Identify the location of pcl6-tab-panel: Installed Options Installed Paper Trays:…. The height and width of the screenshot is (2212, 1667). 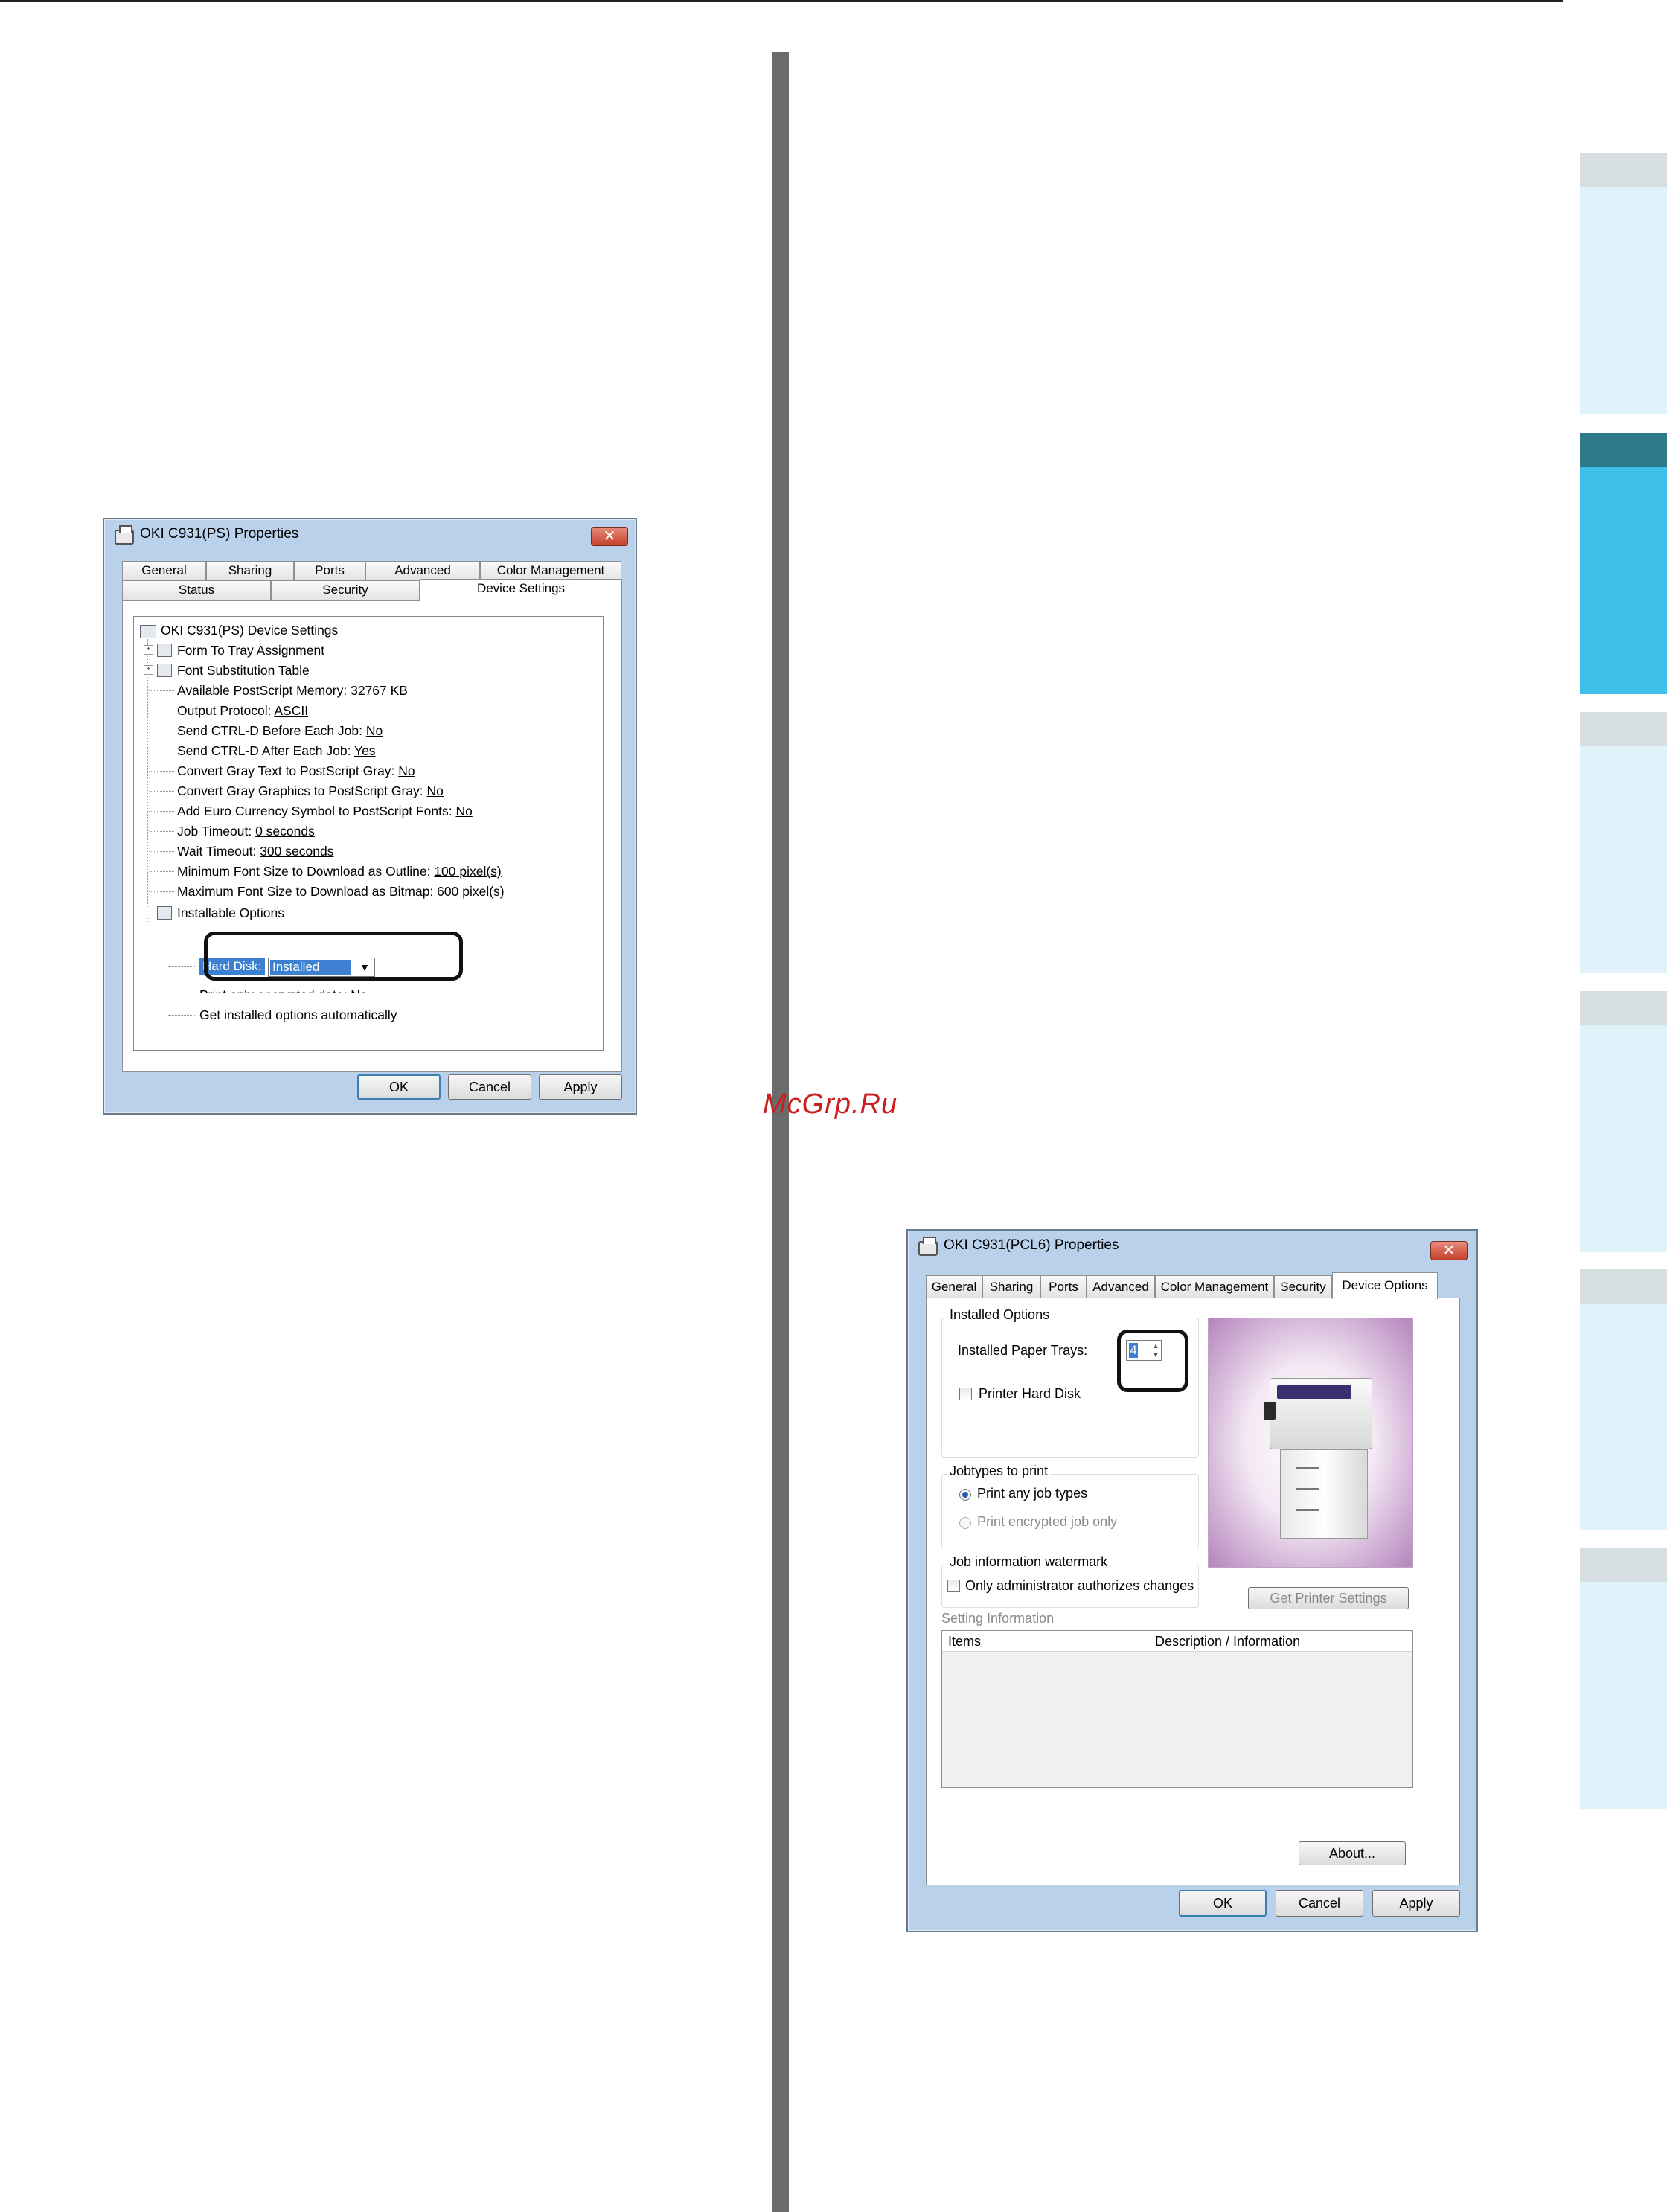
(1193, 1591).